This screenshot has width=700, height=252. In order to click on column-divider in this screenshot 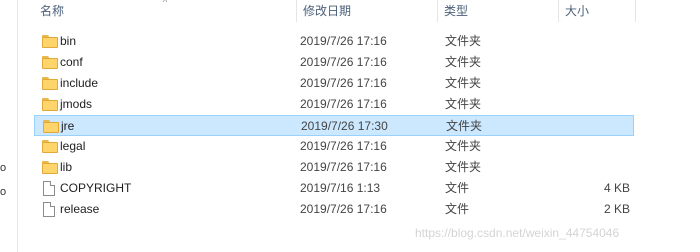, I will do `click(635, 11)`.